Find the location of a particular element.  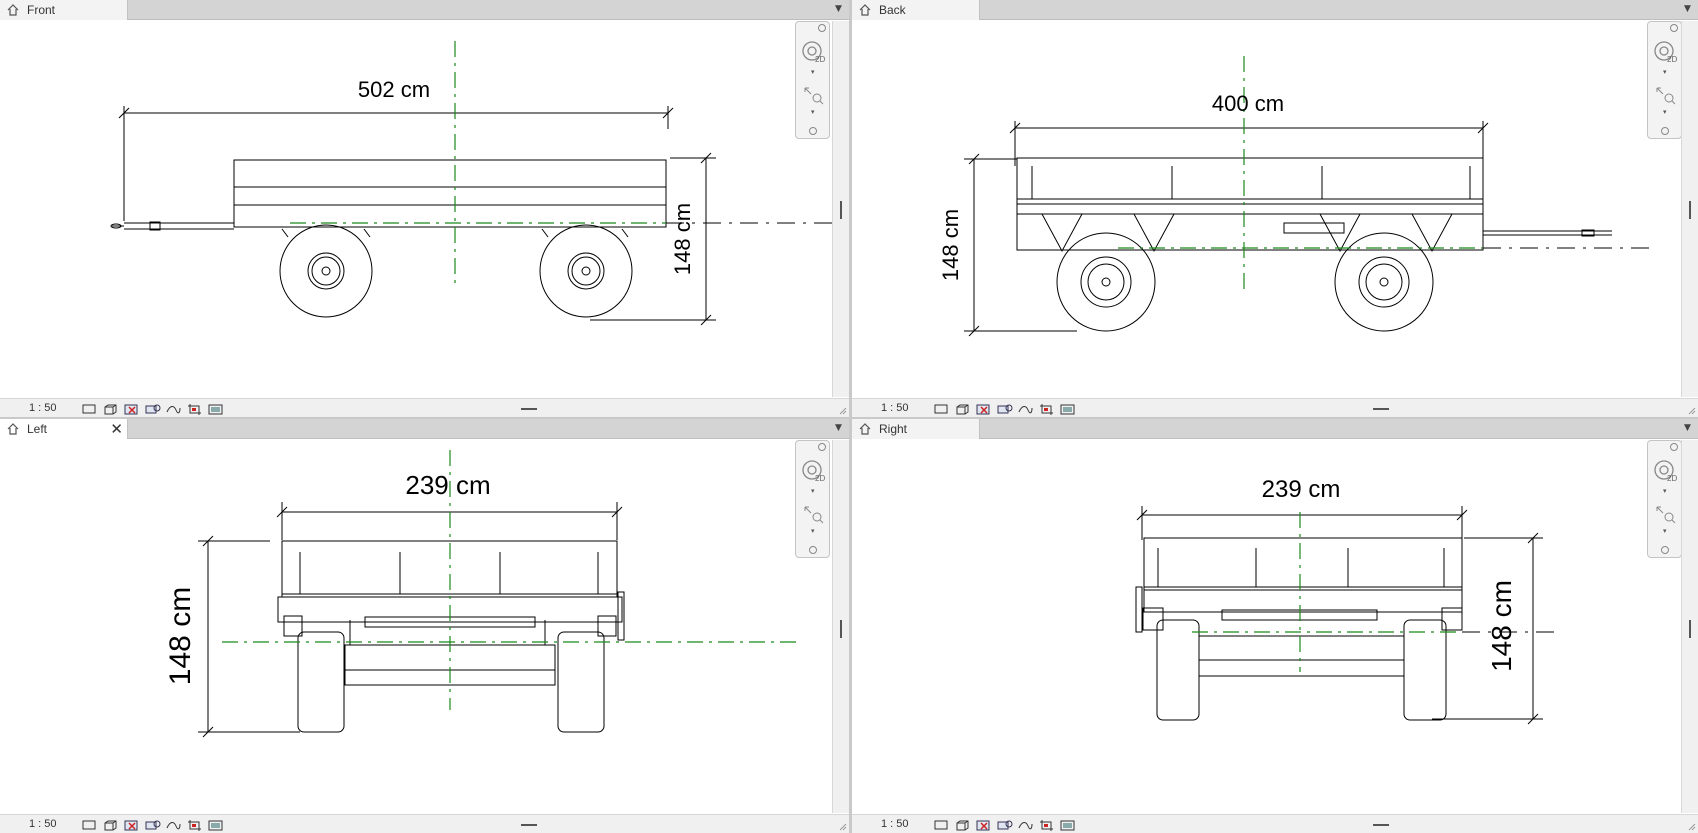

width-dimension-label: 239 cm is located at coordinates (1301, 489).